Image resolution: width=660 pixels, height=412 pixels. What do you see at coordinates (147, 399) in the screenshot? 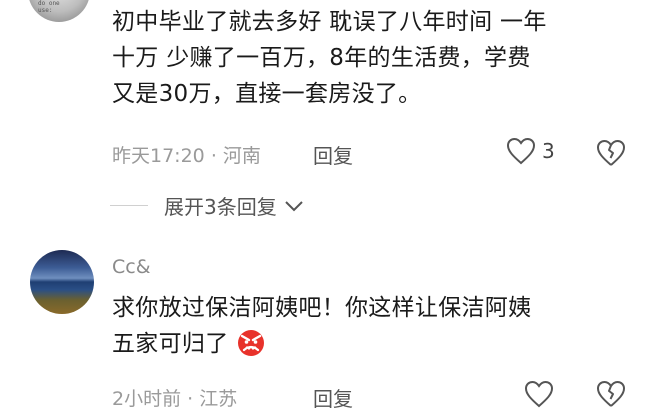
I see `comment-time: 2小时前` at bounding box center [147, 399].